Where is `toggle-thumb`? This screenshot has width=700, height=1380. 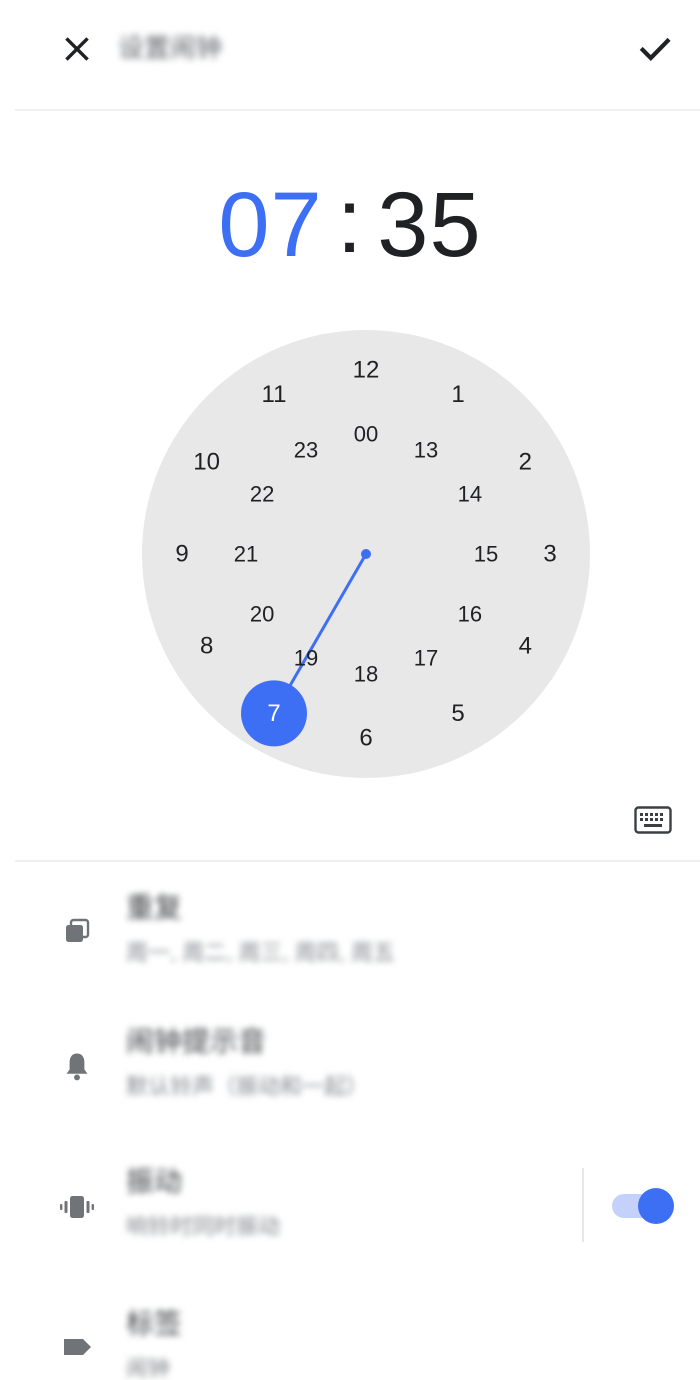 toggle-thumb is located at coordinates (656, 1206).